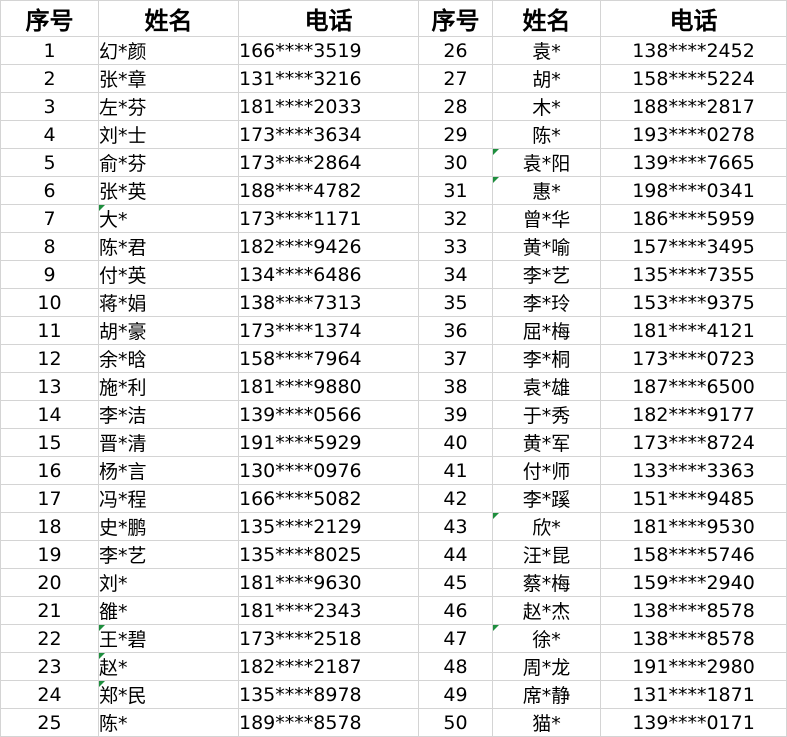  I want to click on cell-name: 余*晗, so click(168, 358).